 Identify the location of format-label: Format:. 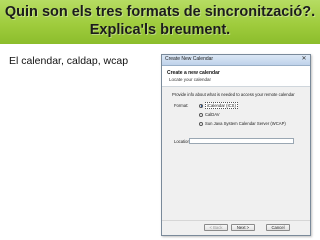
(181, 105).